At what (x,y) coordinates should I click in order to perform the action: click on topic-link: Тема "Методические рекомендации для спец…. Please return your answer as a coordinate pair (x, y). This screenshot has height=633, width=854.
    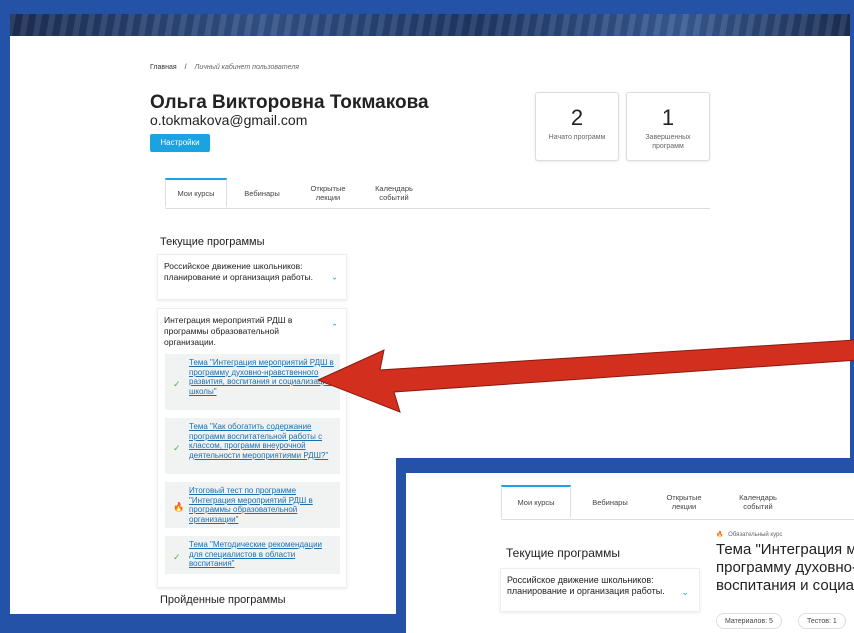
    Looking at the image, I should click on (255, 554).